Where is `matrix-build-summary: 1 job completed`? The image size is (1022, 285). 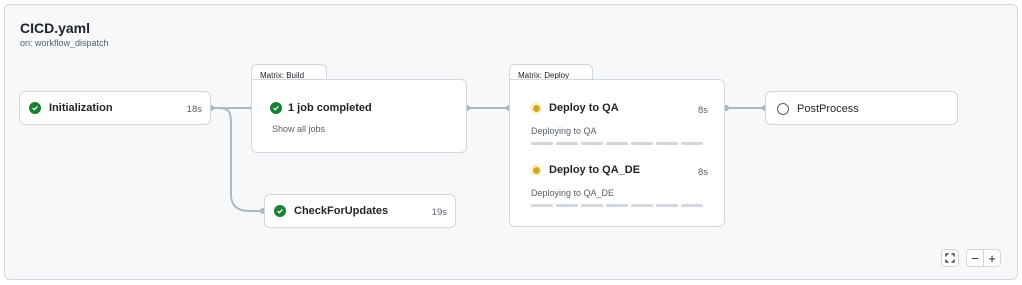
matrix-build-summary: 1 job completed is located at coordinates (330, 108).